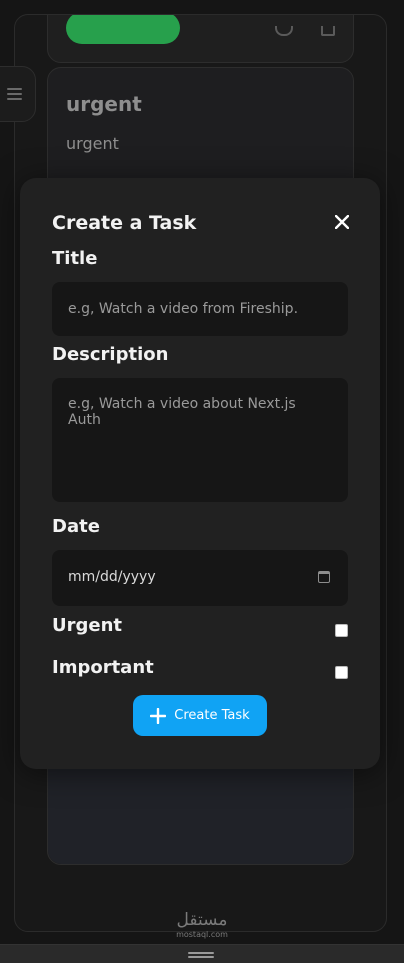 The image size is (404, 963). Describe the element at coordinates (202, 934) in the screenshot. I see `watermark-latin: mostaql.com` at that location.